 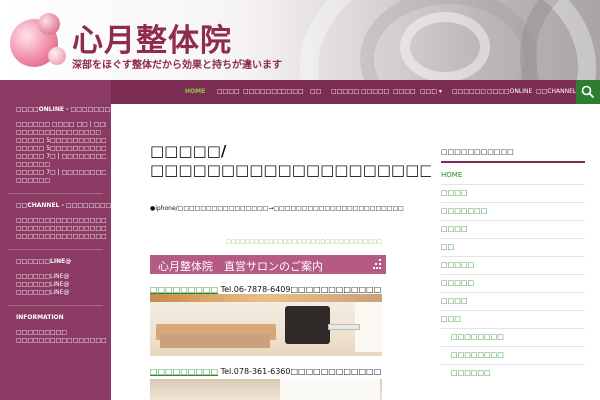 I want to click on widget-title-channel: □□CHANNEL - □□□□□□□□□□□□□, so click(x=63, y=205).